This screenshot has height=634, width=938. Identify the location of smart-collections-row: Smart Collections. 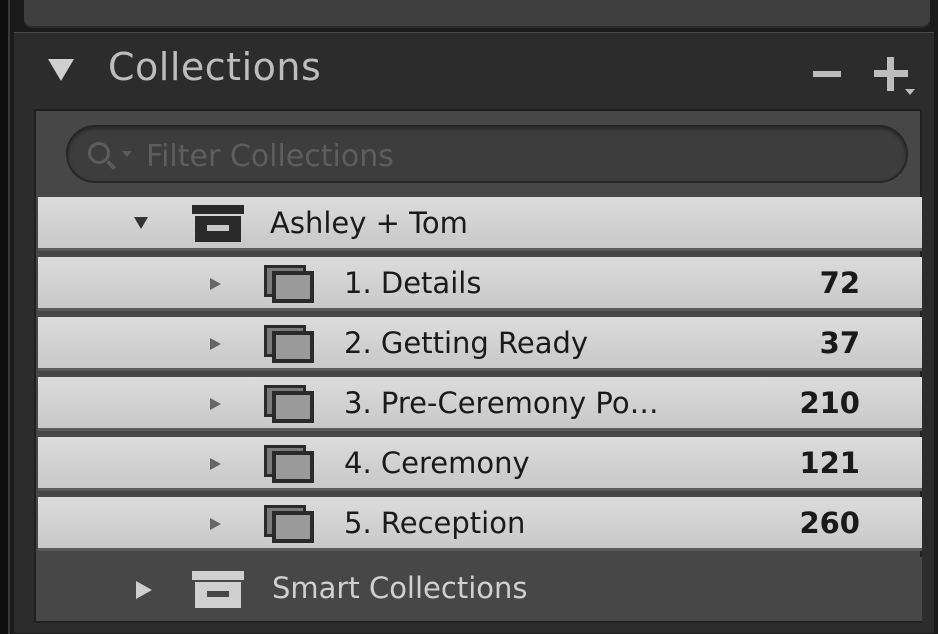
(480, 589).